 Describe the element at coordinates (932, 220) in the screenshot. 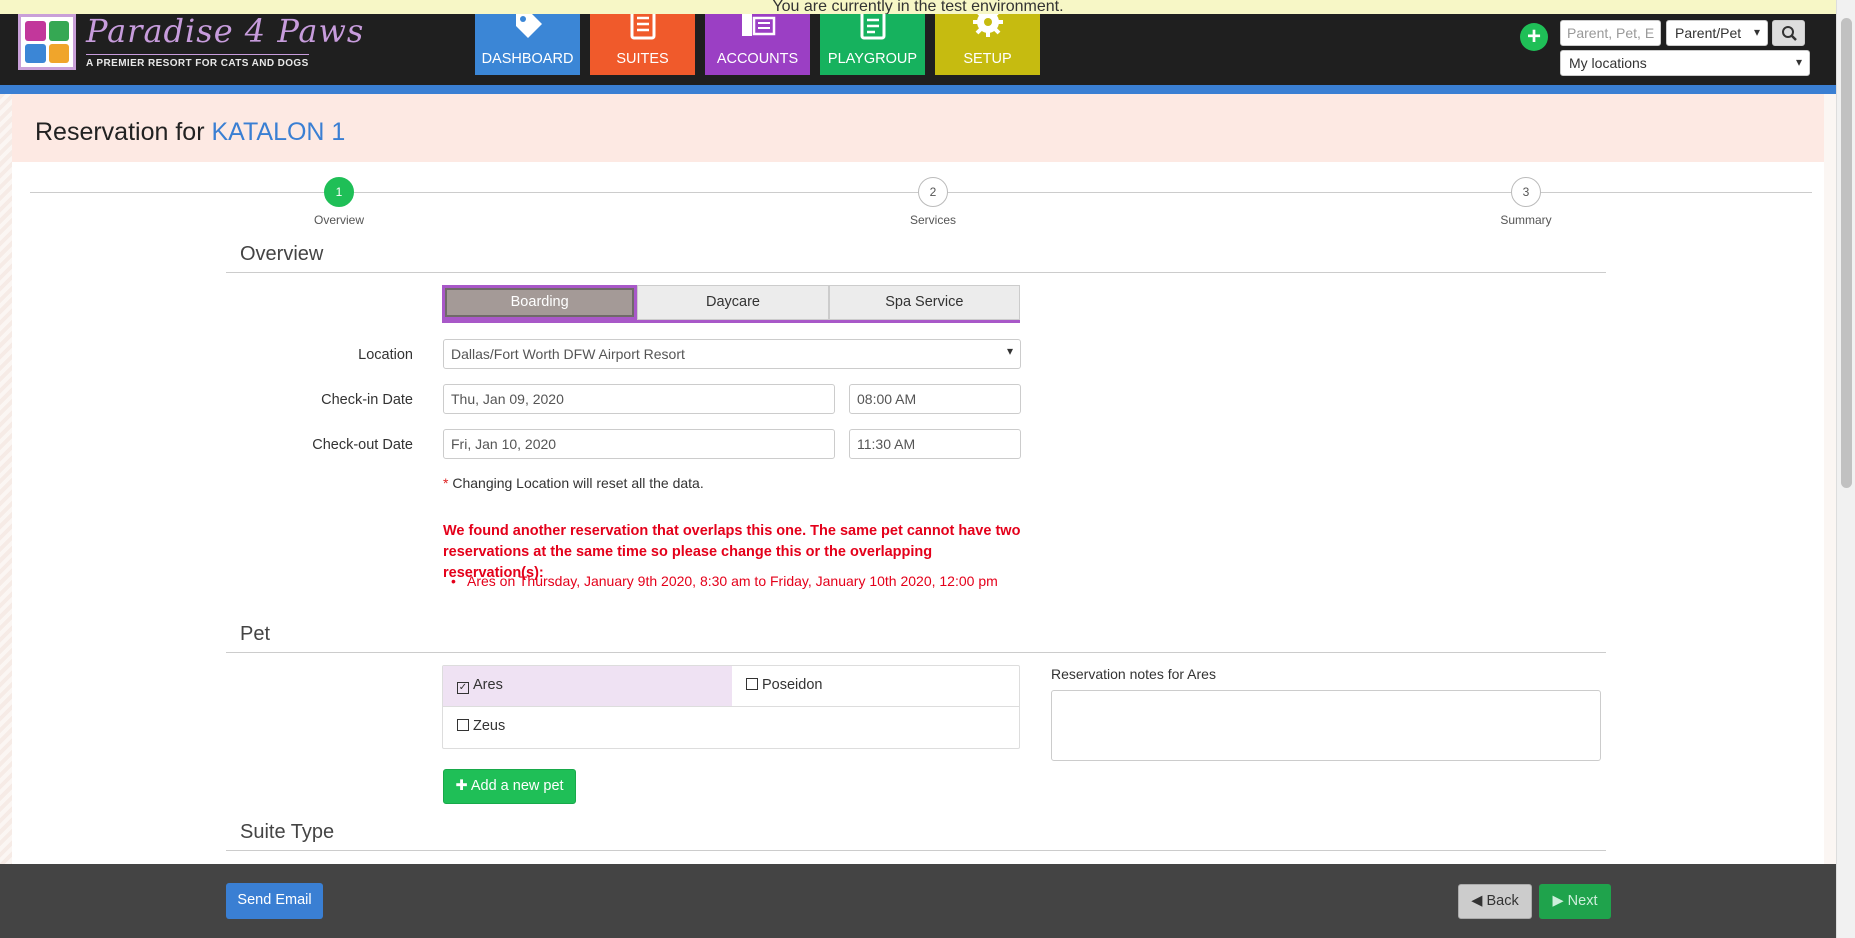

I see `step-label: Services` at that location.